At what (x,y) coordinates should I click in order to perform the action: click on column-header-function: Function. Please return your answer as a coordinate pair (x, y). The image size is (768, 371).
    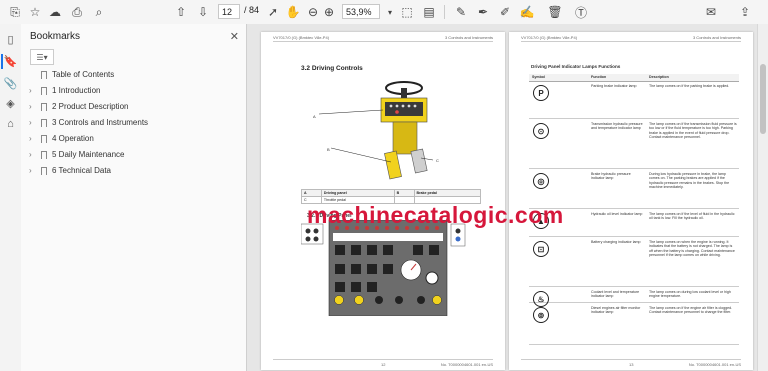
    Looking at the image, I should click on (599, 77).